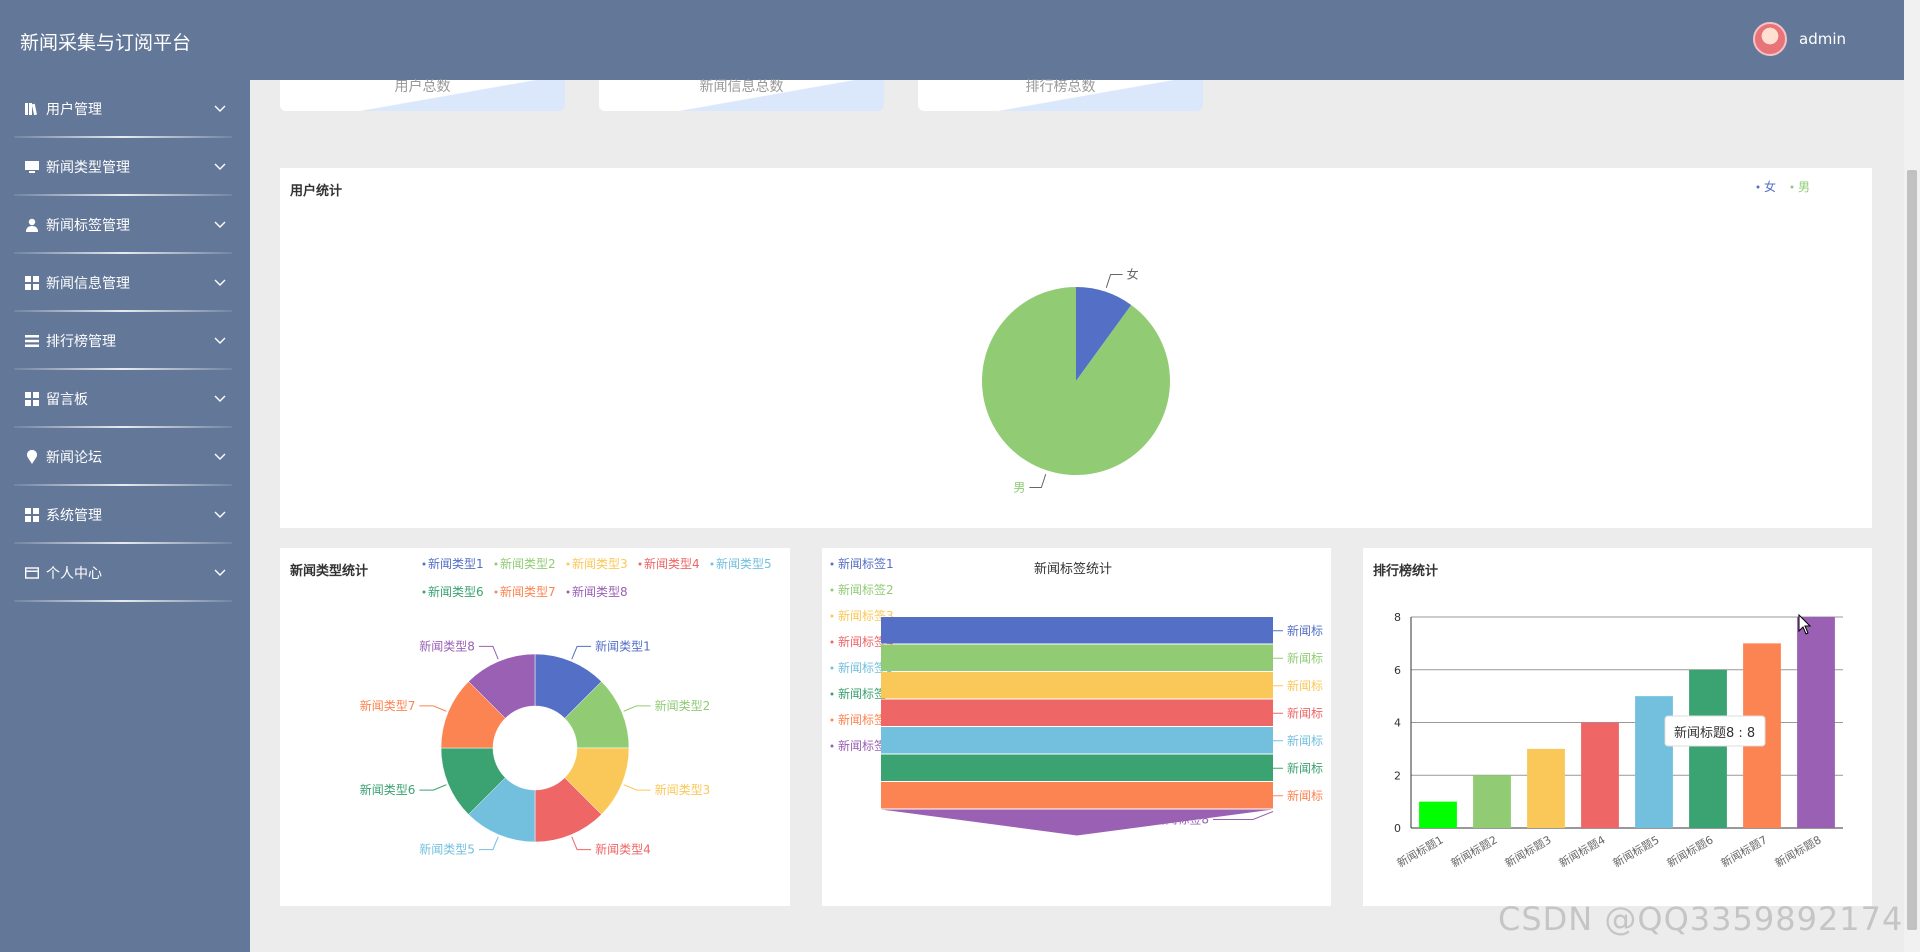 This screenshot has height=952, width=1920. Describe the element at coordinates (741, 87) in the screenshot. I see `stat-card-label: 新闻信息总数` at that location.